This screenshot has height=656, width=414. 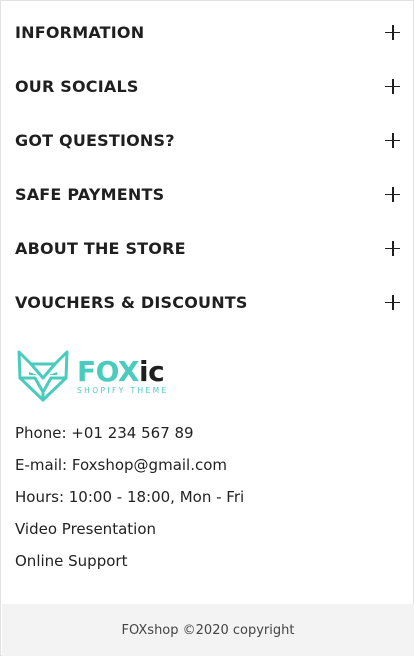 I want to click on accordion-title: VOUCHERS & DISCOUNTS, so click(x=131, y=302).